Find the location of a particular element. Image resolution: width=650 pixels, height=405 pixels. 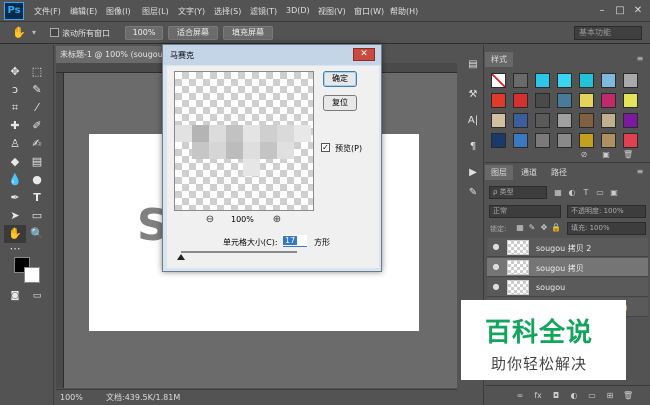

menu-edit: 编辑(E) is located at coordinates (83, 11).